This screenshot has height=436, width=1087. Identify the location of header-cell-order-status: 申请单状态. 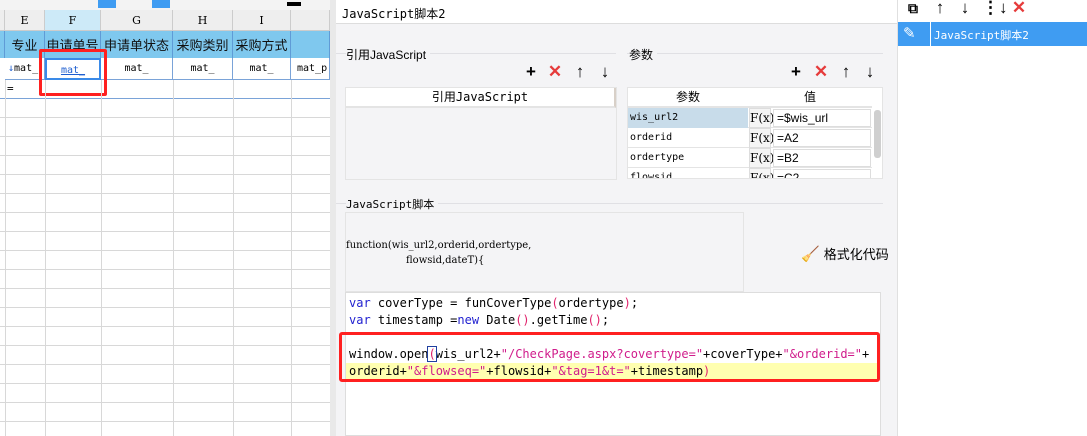
(137, 44).